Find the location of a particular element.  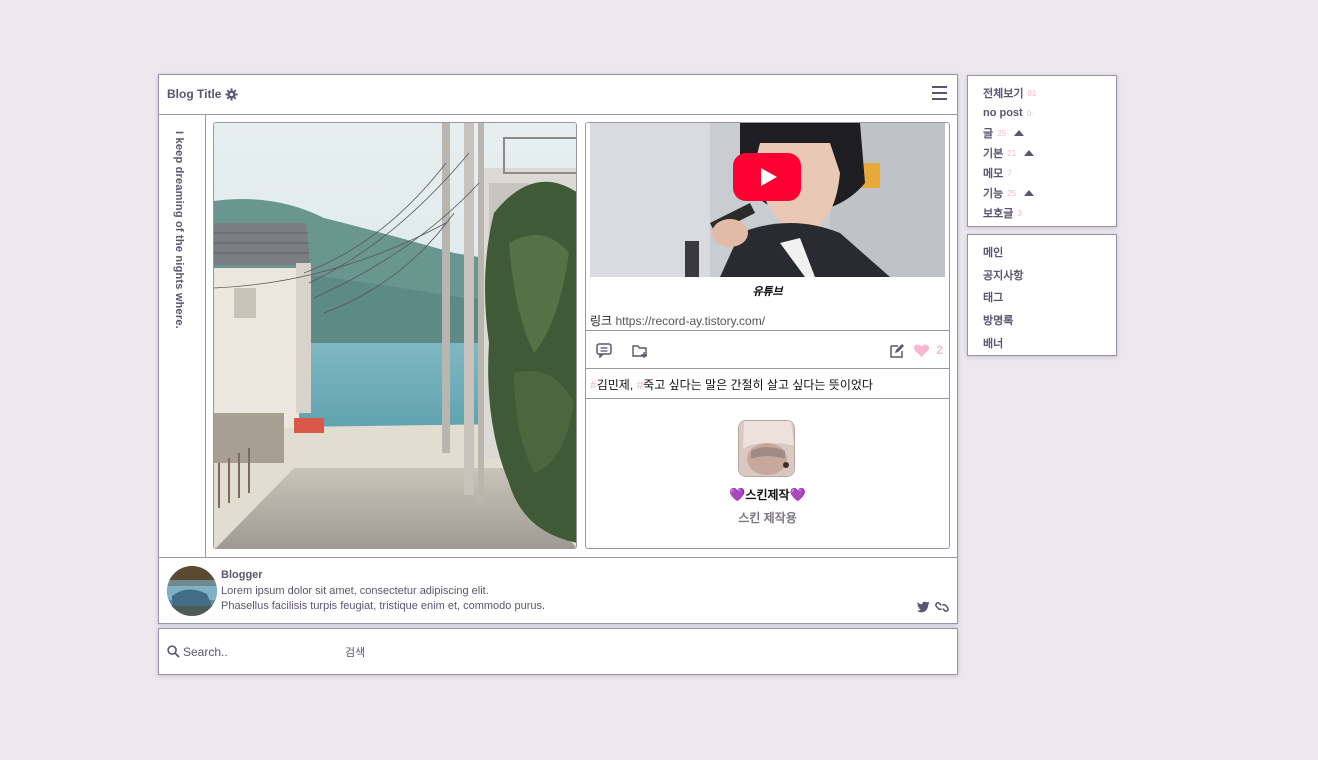

link-line: 링크 https://record-ay.tistory.com/ is located at coordinates (677, 320).